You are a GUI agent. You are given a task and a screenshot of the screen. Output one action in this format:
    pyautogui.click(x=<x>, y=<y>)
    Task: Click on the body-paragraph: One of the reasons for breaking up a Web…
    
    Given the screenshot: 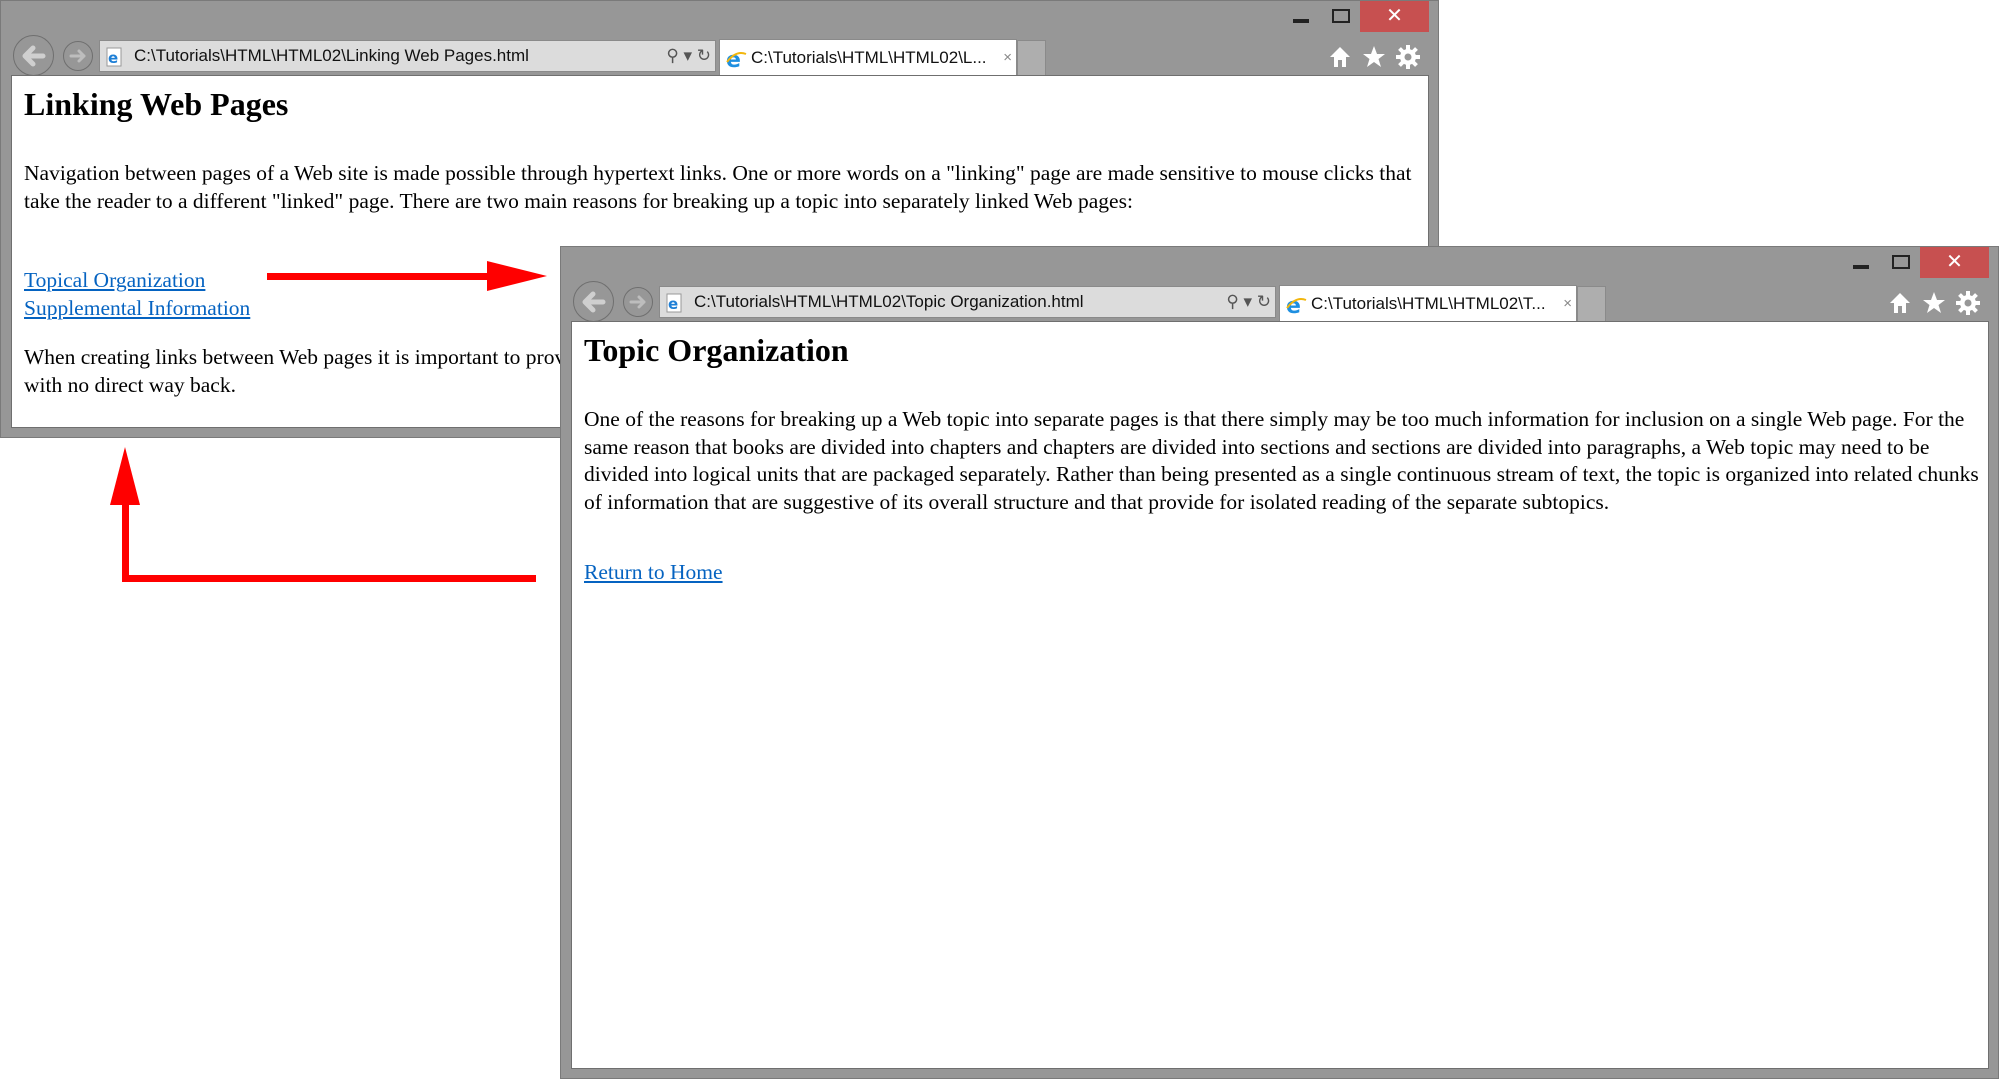 What is the action you would take?
    pyautogui.click(x=1281, y=460)
    